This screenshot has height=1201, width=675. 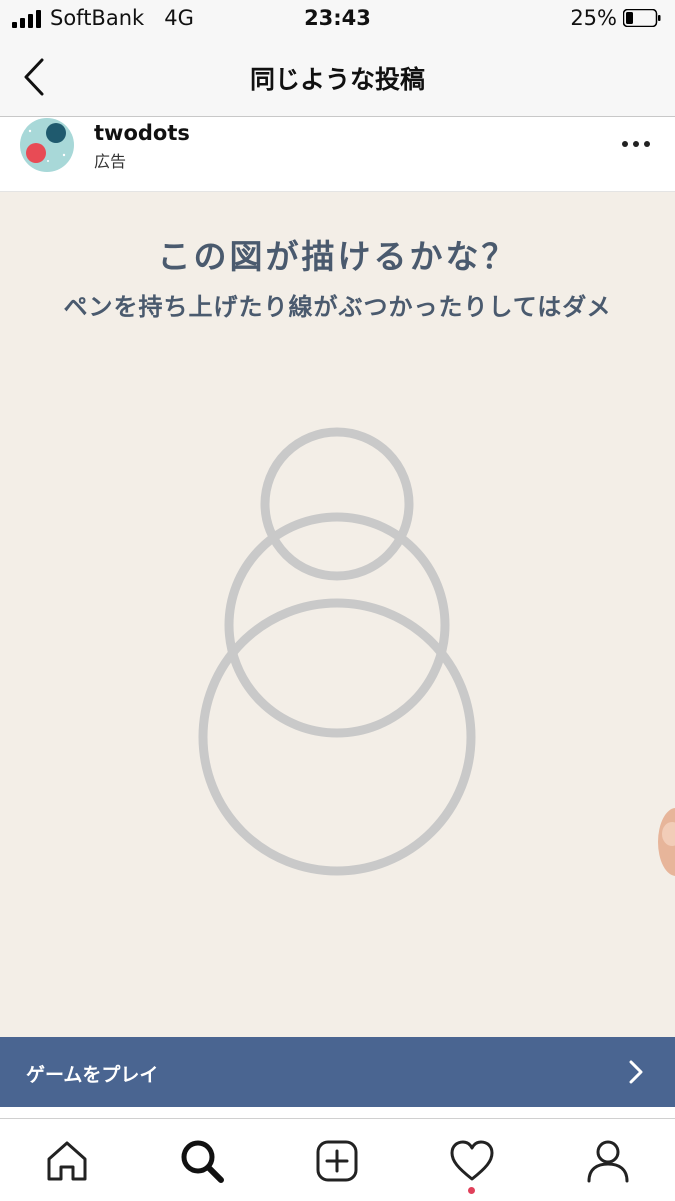 I want to click on tab-new-post, so click(x=337, y=1161).